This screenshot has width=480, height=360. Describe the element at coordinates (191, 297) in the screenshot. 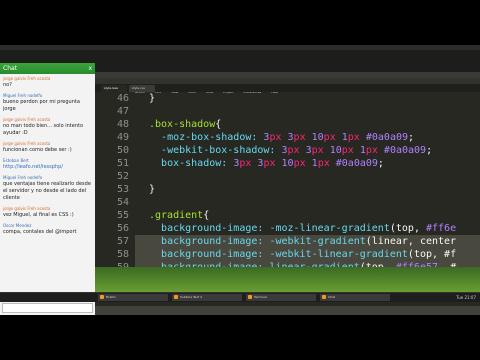

I see `task-label: Sublime Text 2` at that location.